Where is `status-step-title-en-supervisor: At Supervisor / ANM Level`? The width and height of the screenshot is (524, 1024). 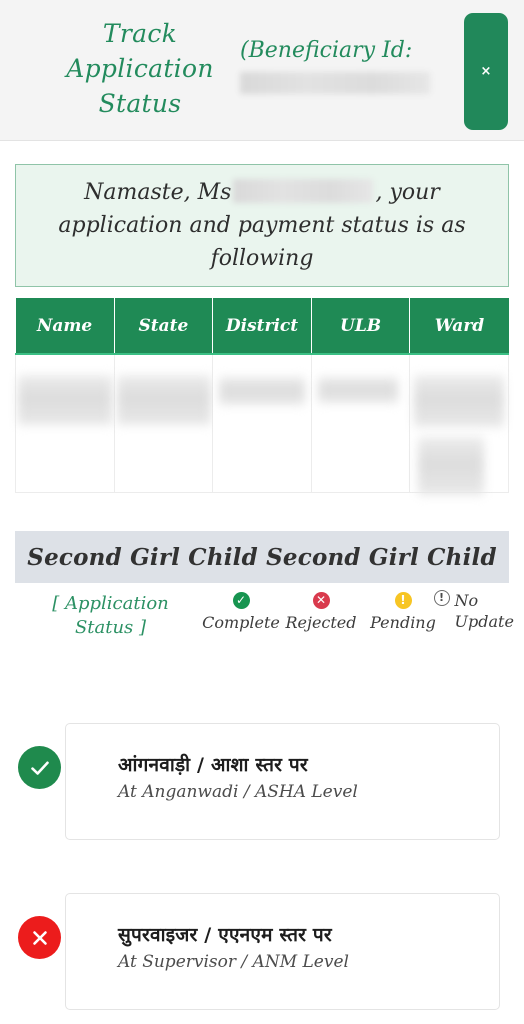
status-step-title-en-supervisor: At Supervisor / ANM Level is located at coordinates (233, 962).